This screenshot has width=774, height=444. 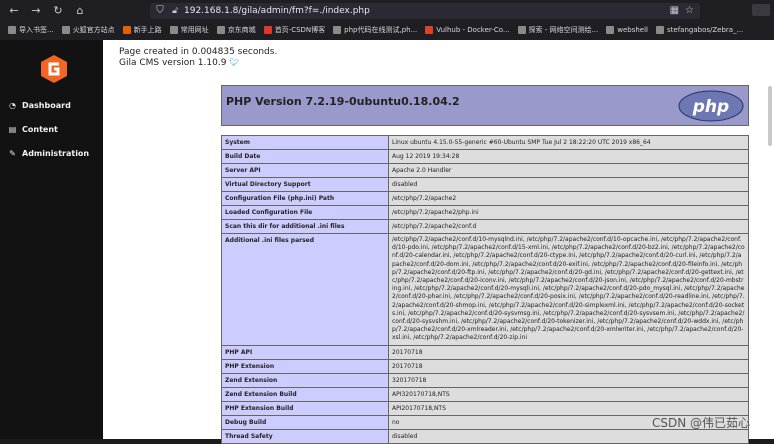 I want to click on bookmark-item: webshell, so click(x=627, y=30).